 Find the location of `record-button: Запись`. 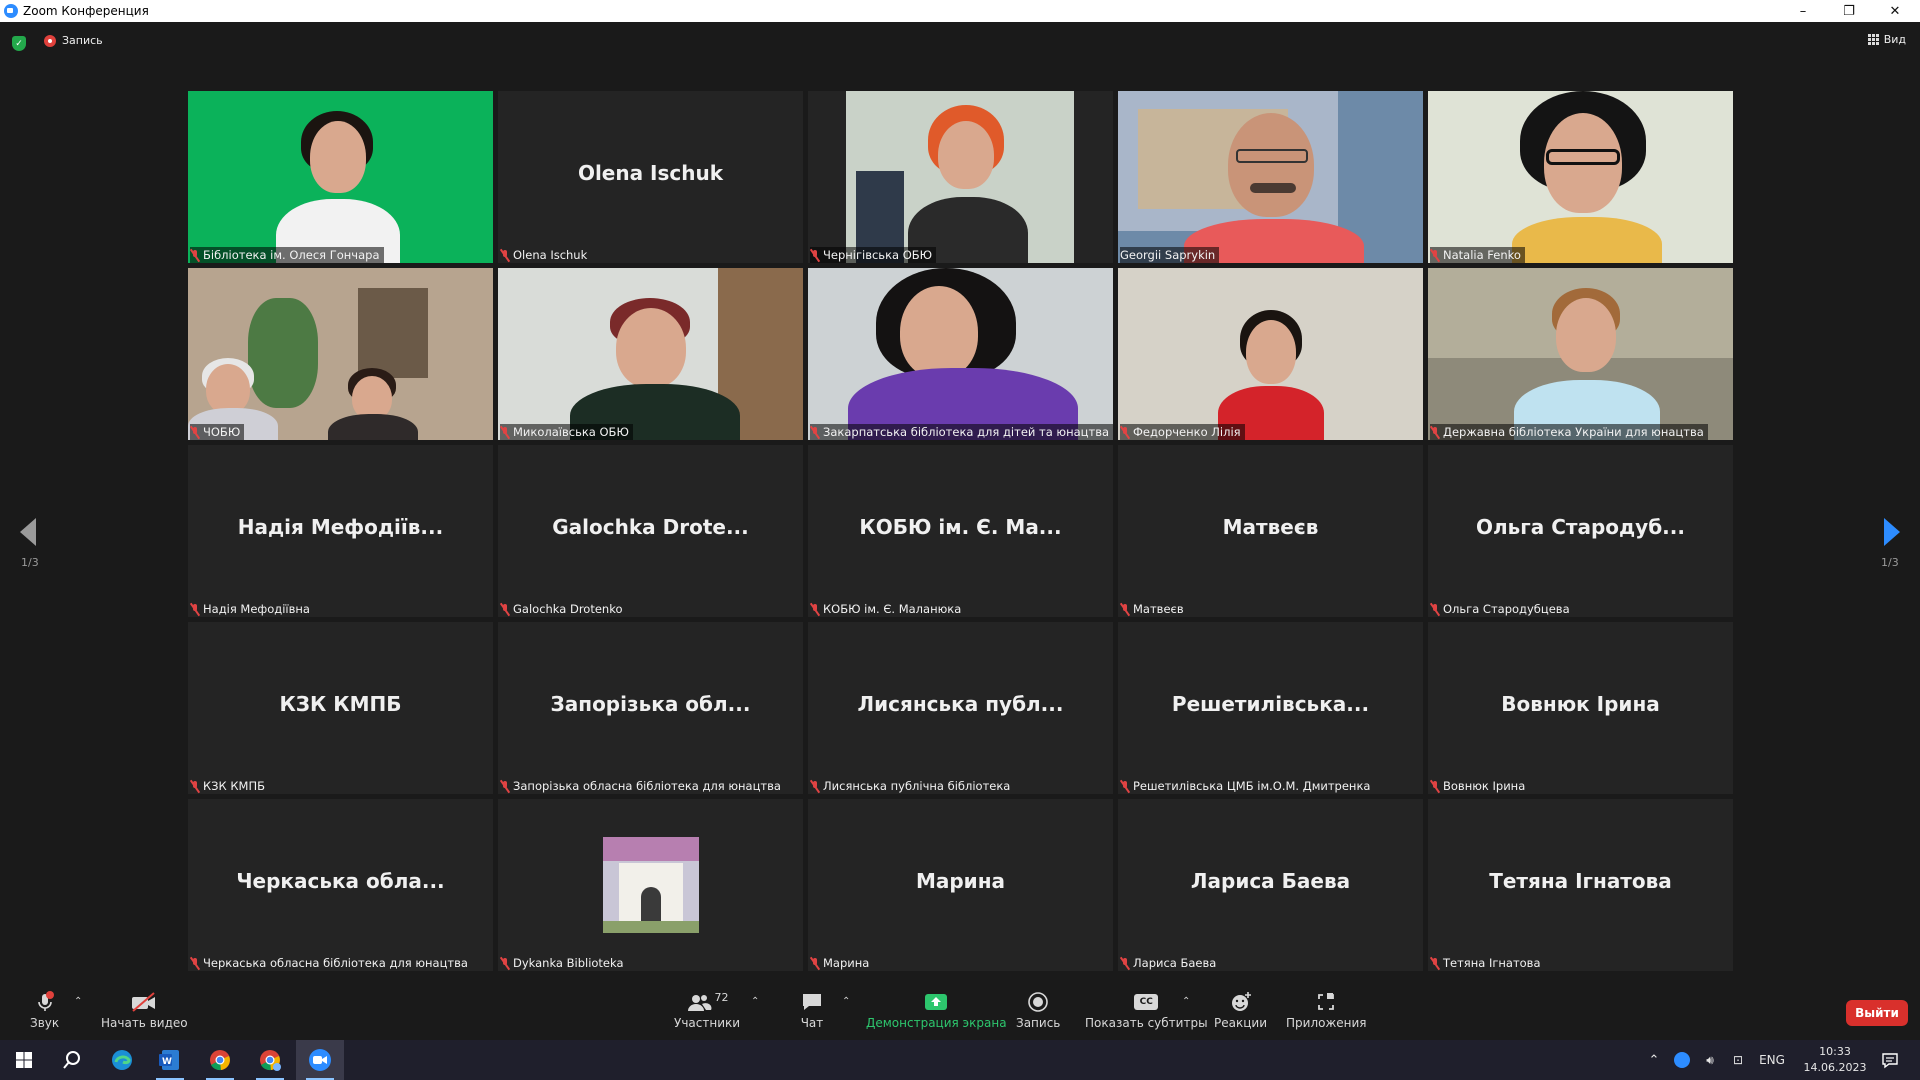

record-button: Запись is located at coordinates (1038, 1010).